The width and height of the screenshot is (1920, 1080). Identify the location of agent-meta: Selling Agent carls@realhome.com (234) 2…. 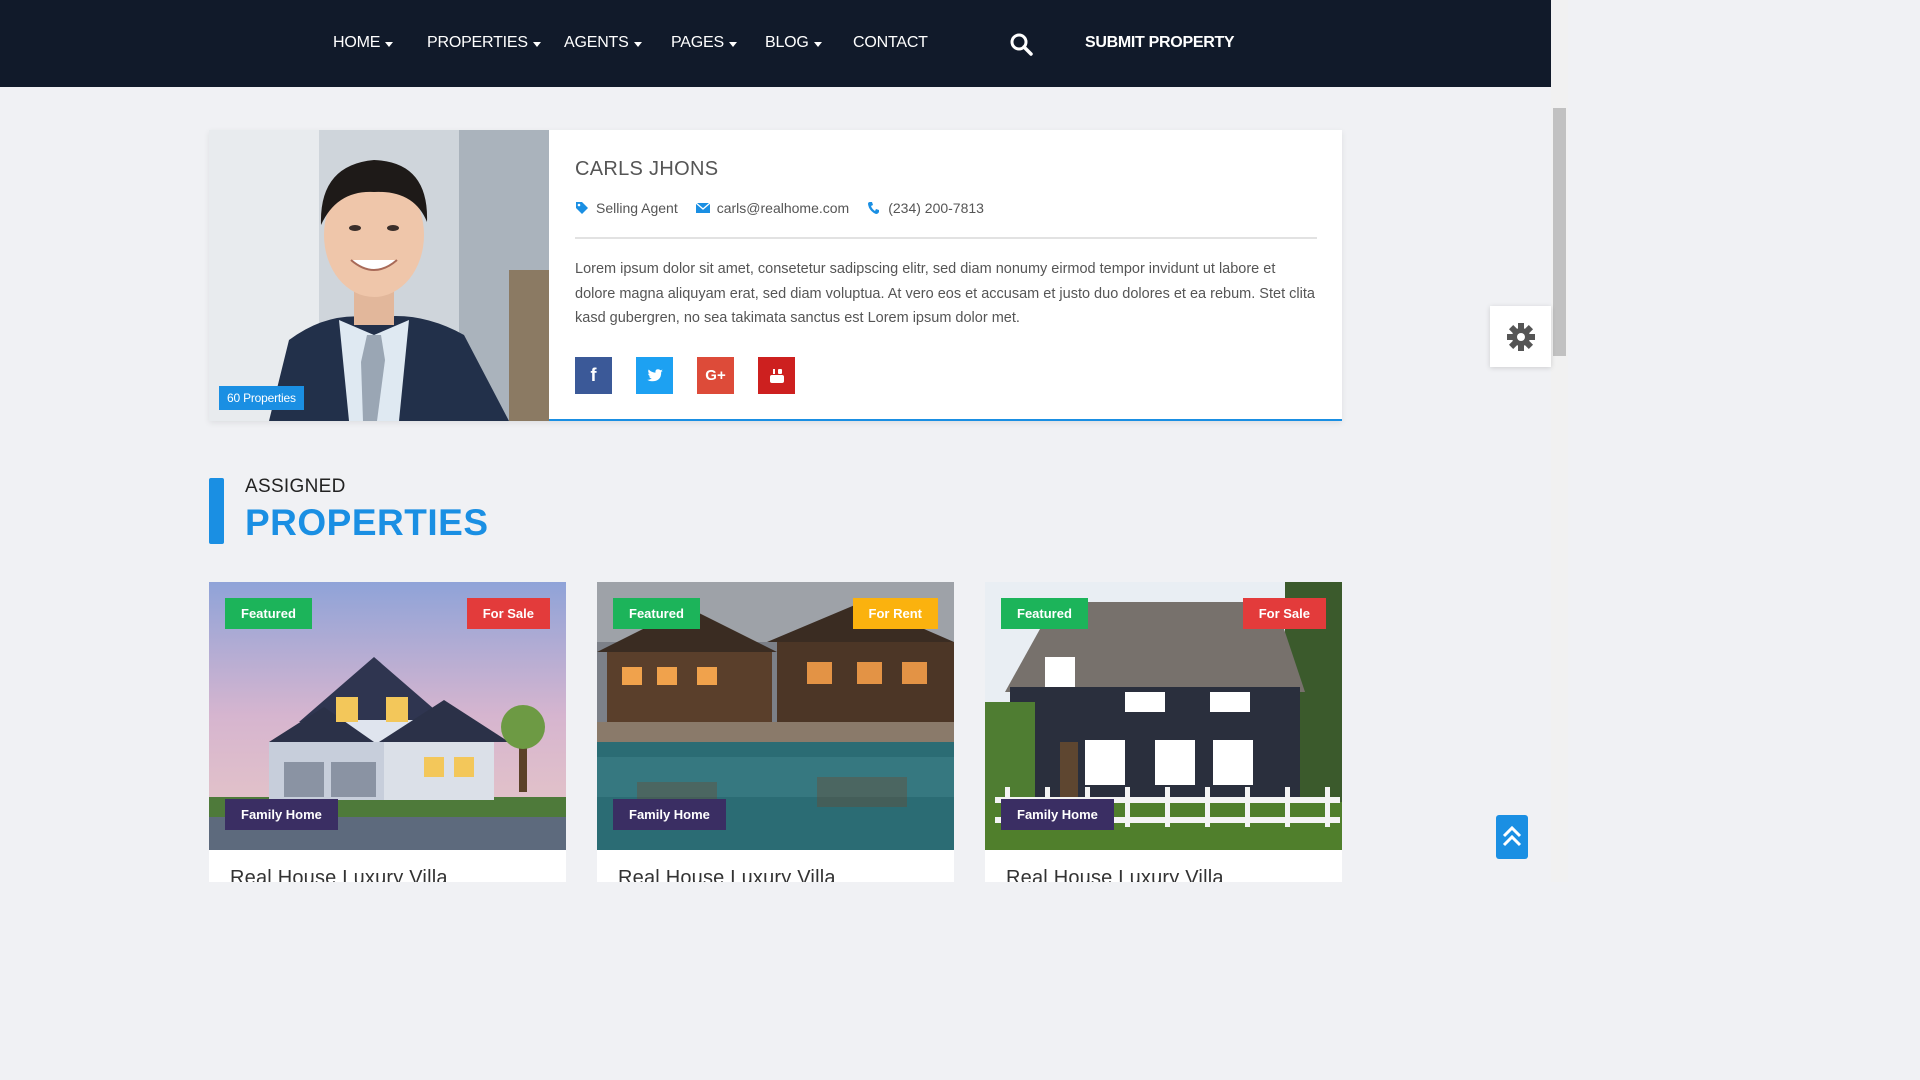
(779, 208).